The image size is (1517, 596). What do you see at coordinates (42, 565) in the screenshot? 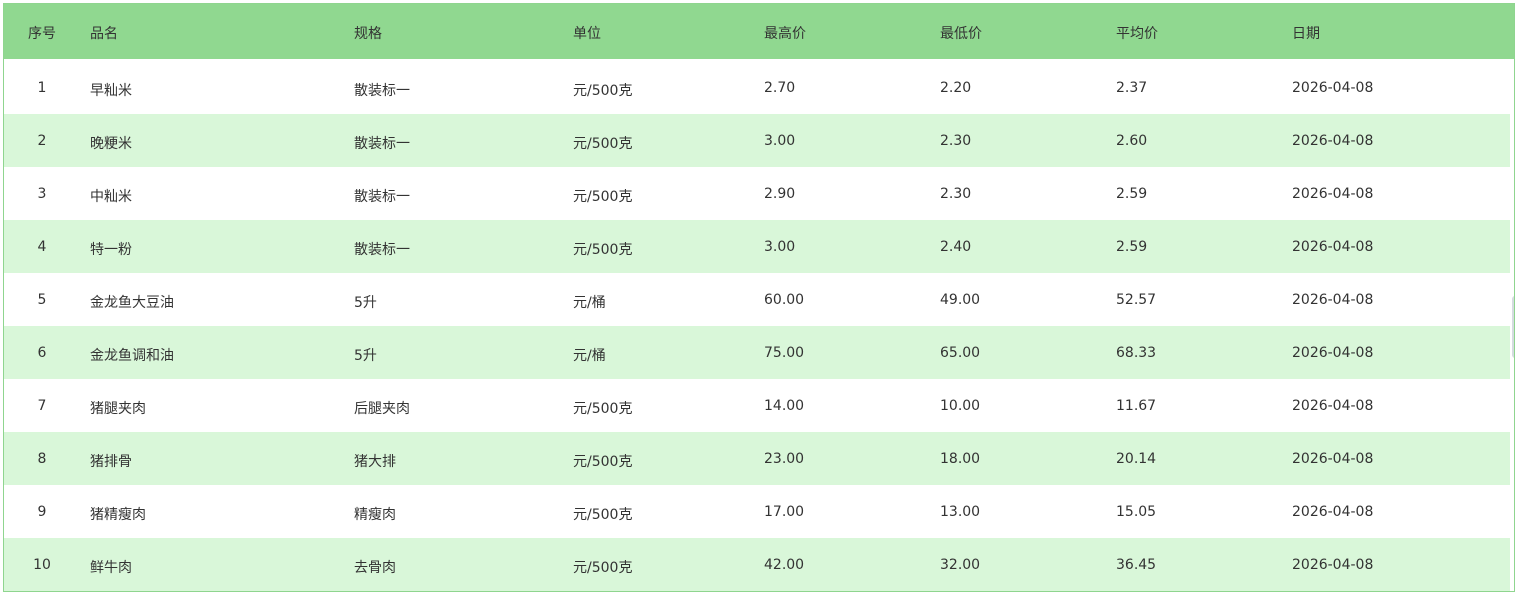
I see `cell-index: 10` at bounding box center [42, 565].